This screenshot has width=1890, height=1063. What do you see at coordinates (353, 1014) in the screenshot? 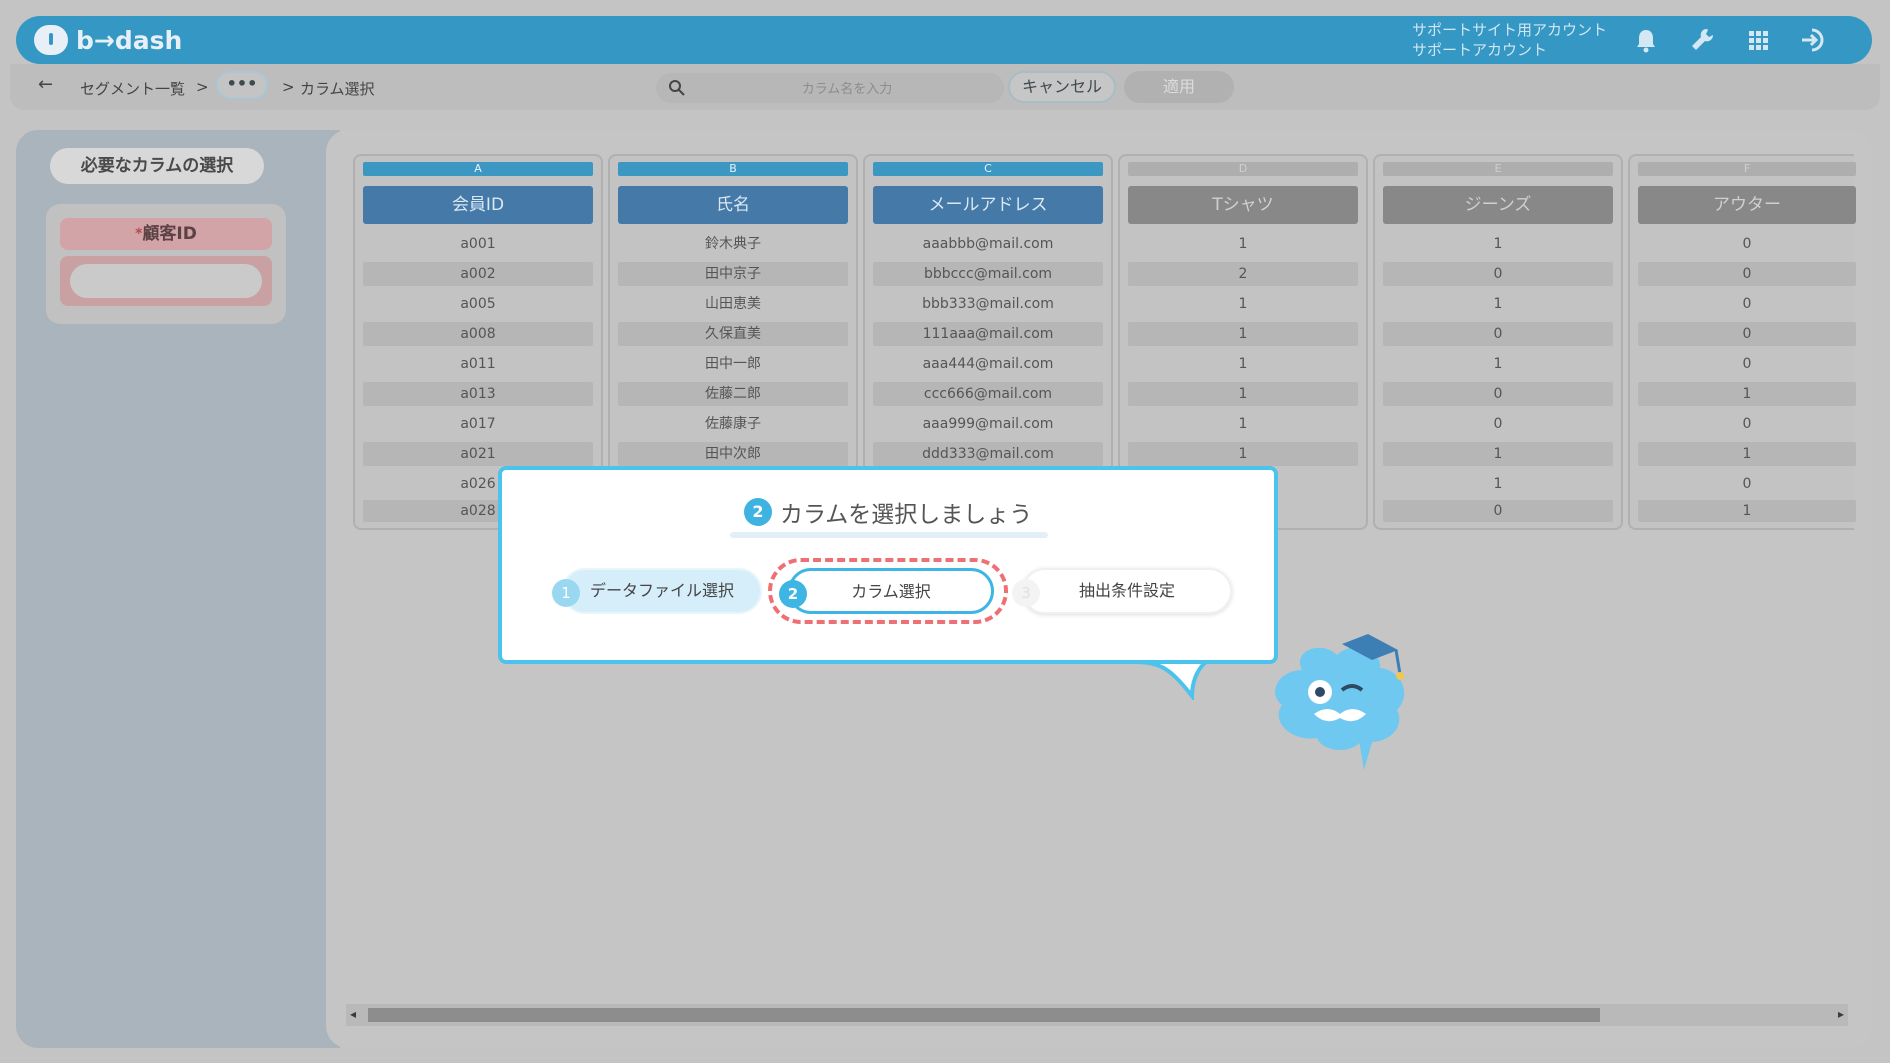
I see `scroll-left-icon: ◂` at bounding box center [353, 1014].